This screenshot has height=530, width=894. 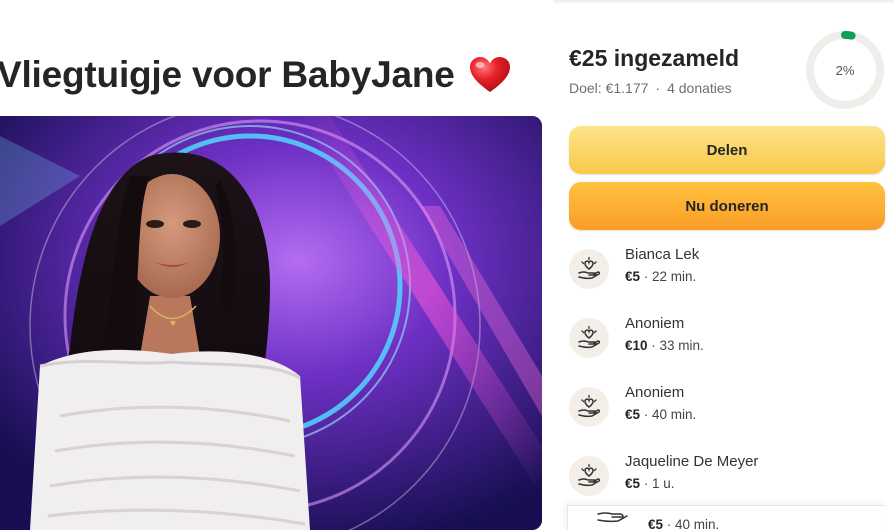 I want to click on donation-item: Bianca Lek €5 · 22 min., so click(x=727, y=274).